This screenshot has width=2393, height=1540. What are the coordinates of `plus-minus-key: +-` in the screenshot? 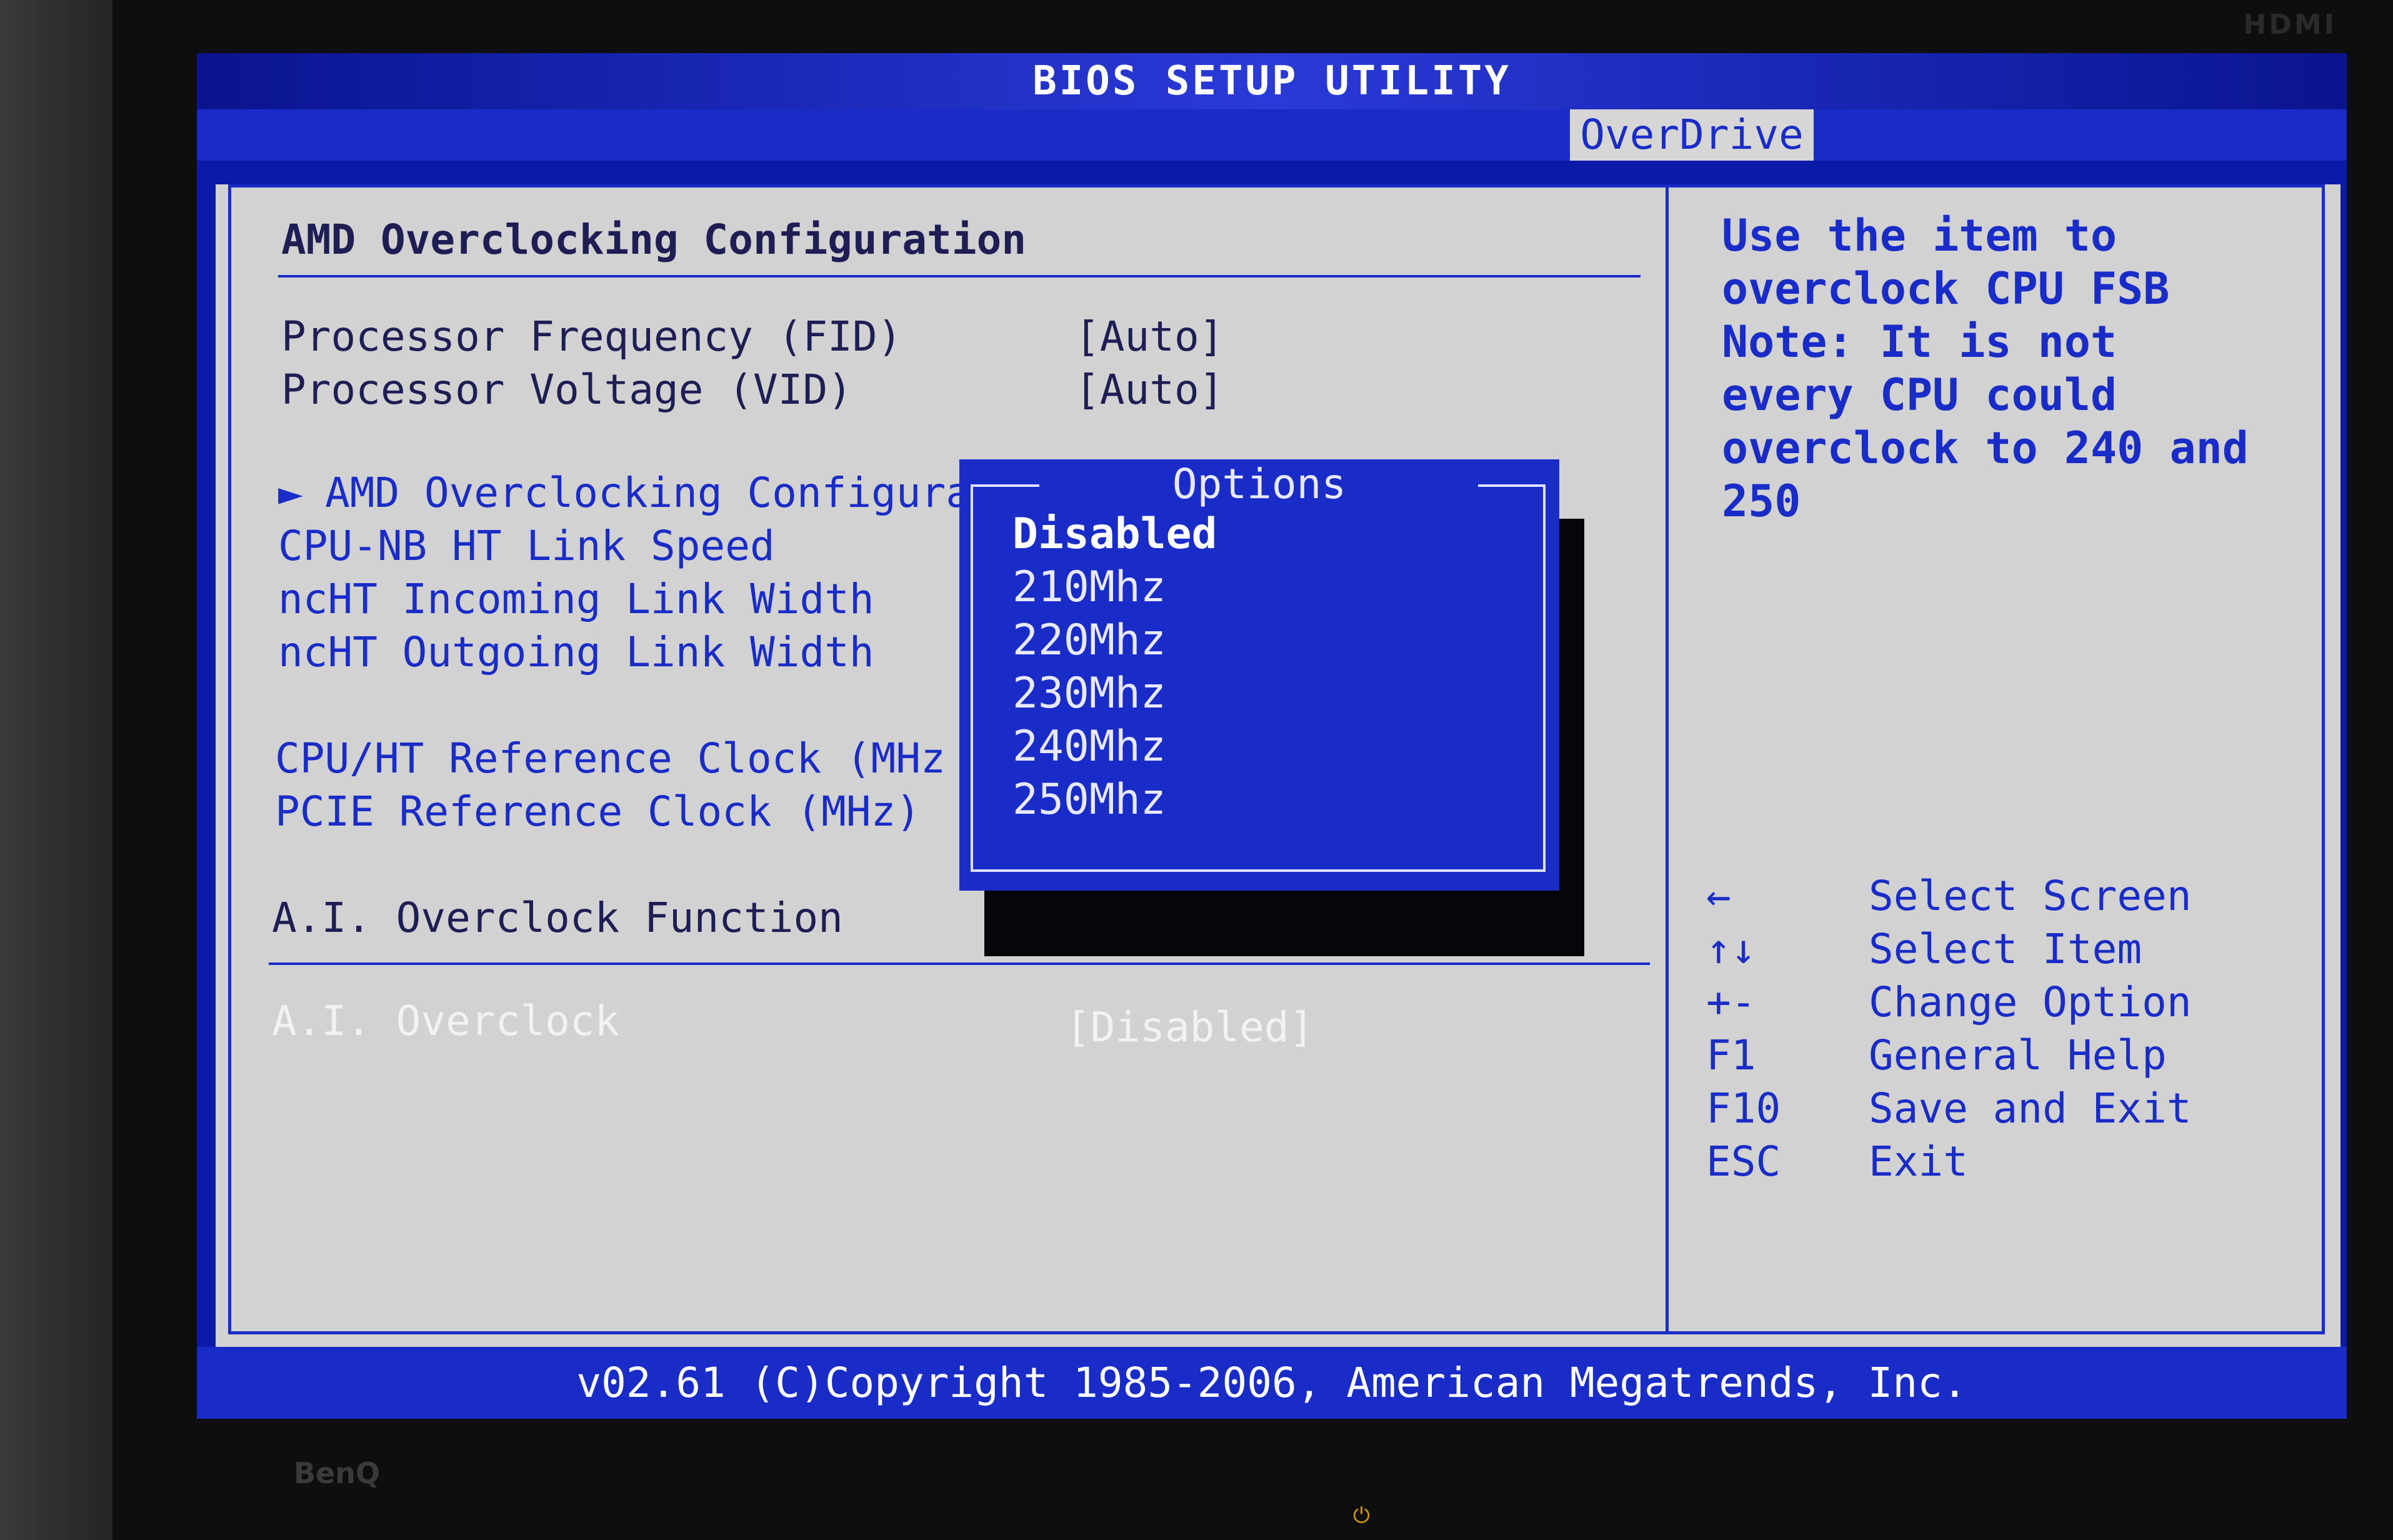 It's located at (1731, 1002).